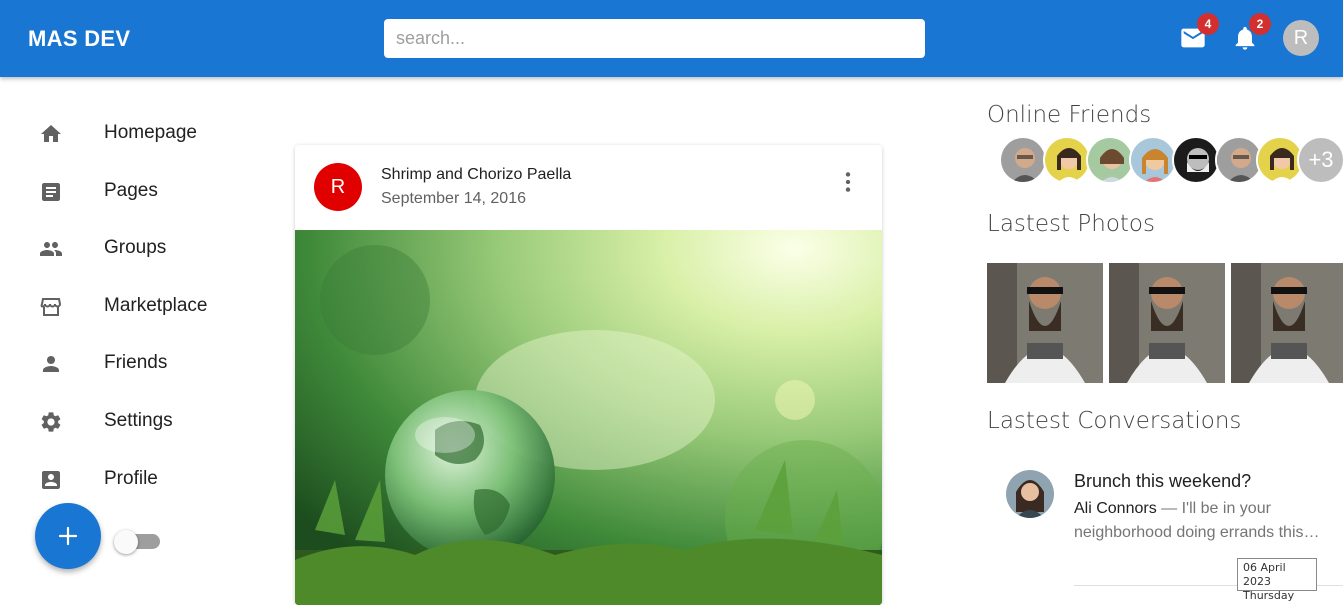 This screenshot has width=1343, height=605. Describe the element at coordinates (138, 420) in the screenshot. I see `sidebar-item-label: Settings` at that location.